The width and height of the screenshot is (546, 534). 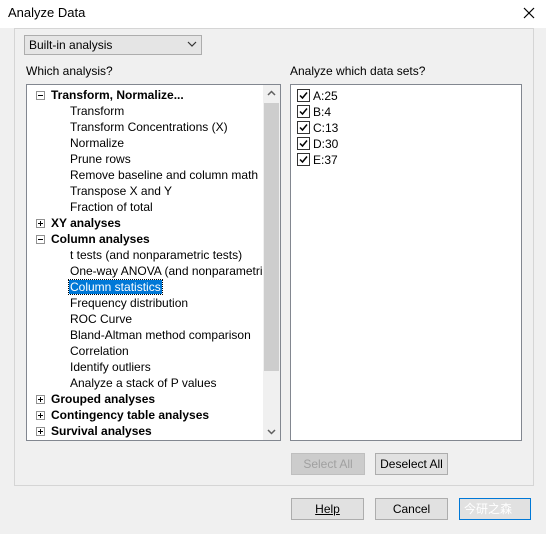 What do you see at coordinates (411, 464) in the screenshot?
I see `deselect-all-button: Deselect All` at bounding box center [411, 464].